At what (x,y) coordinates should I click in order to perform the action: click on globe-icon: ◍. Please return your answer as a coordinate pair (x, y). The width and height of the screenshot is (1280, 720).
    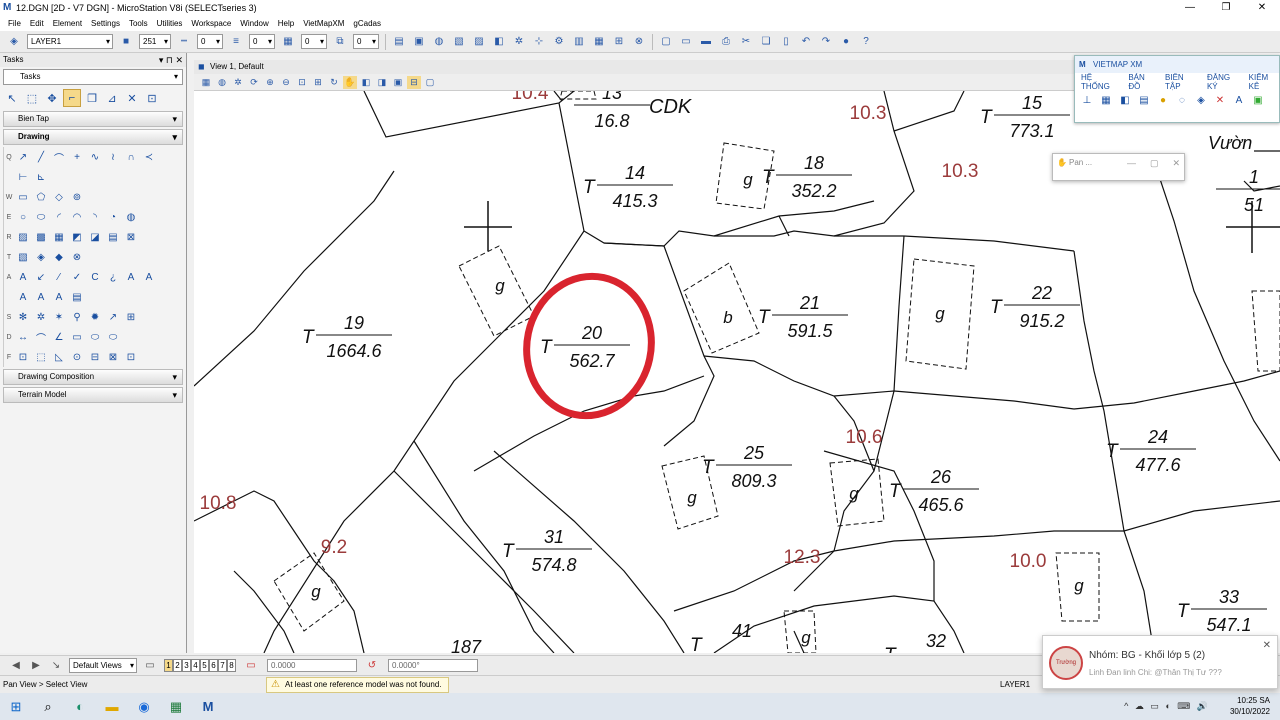
    Looking at the image, I should click on (439, 42).